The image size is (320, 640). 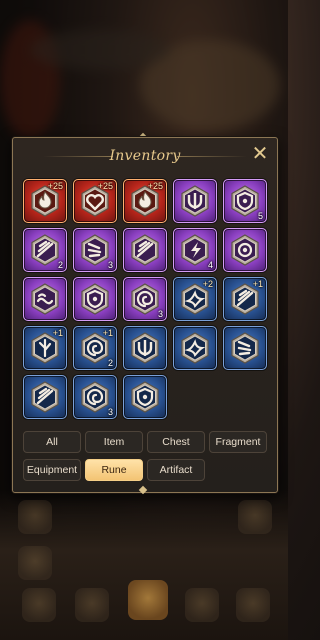 What do you see at coordinates (145, 156) in the screenshot?
I see `panel-title: Inventory` at bounding box center [145, 156].